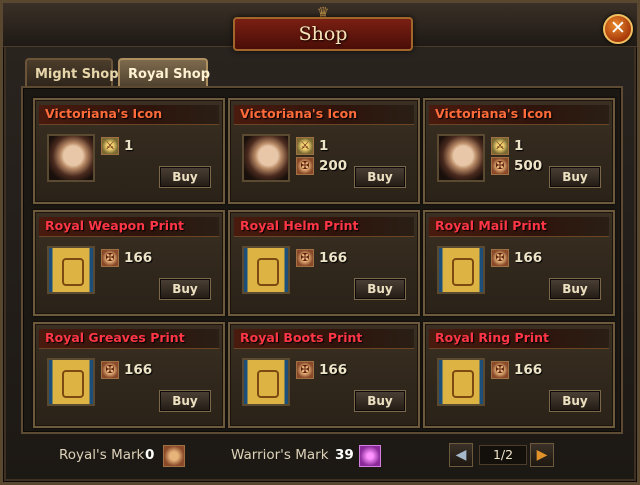 This screenshot has width=640, height=485. I want to click on prev-page-button: ◀, so click(461, 455).